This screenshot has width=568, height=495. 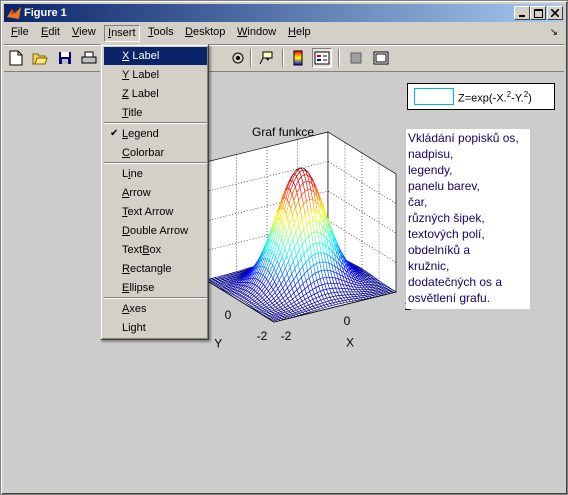 What do you see at coordinates (155, 269) in the screenshot?
I see `insert-menu-rectangle: Rectangle` at bounding box center [155, 269].